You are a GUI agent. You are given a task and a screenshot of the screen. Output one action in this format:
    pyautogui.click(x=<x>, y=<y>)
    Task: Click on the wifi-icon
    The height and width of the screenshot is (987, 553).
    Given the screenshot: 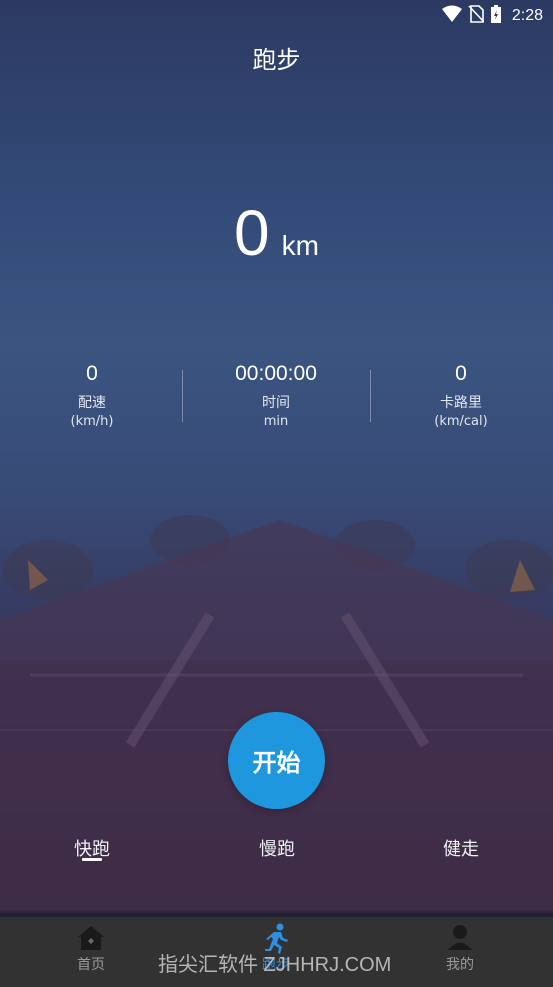 What is the action you would take?
    pyautogui.click(x=451, y=16)
    